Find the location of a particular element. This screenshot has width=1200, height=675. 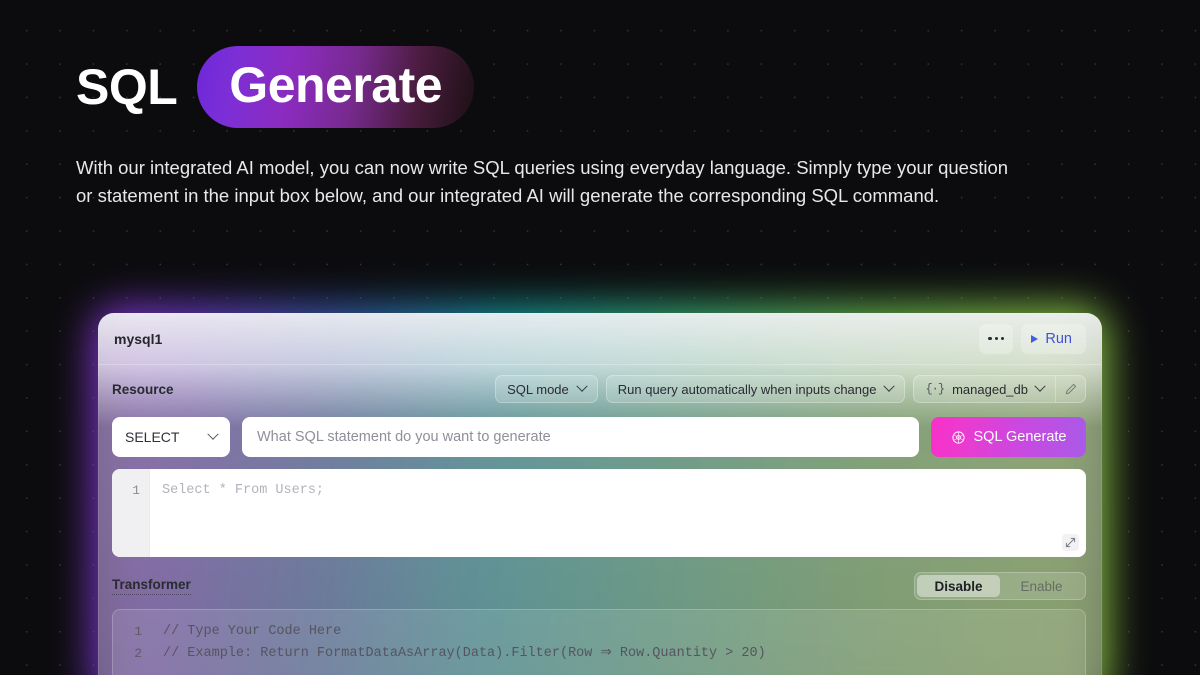

statement-type-dropdown: SELECT is located at coordinates (171, 437).